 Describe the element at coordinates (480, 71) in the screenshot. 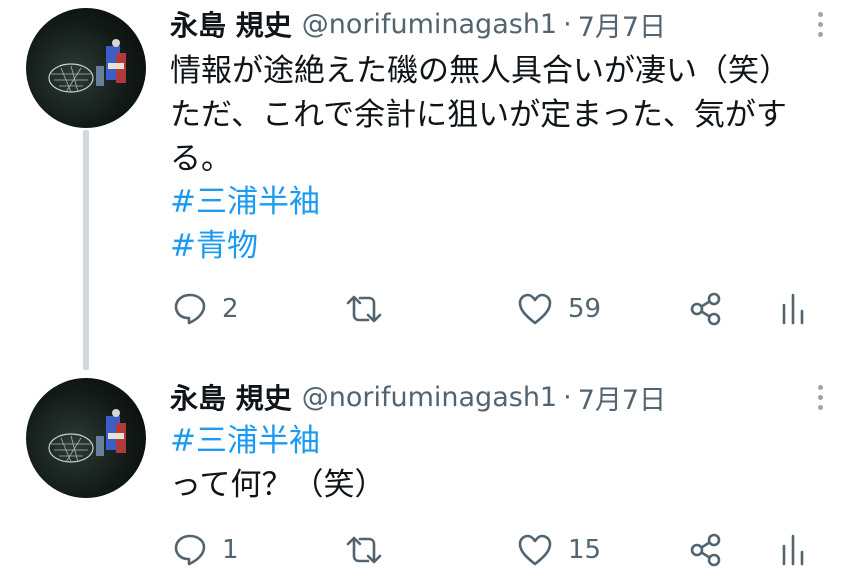

I see `tweet-text-line: 情報が途絶えた磯の無人具合いが凄い（笑）` at that location.